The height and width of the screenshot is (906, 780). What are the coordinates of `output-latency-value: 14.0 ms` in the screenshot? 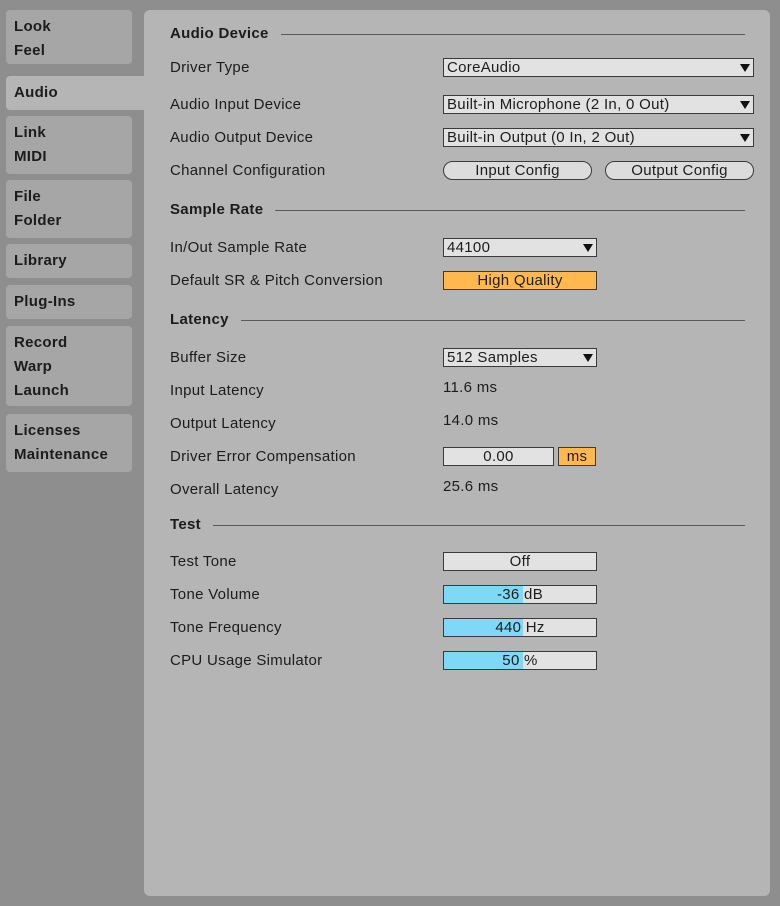 It's located at (471, 420).